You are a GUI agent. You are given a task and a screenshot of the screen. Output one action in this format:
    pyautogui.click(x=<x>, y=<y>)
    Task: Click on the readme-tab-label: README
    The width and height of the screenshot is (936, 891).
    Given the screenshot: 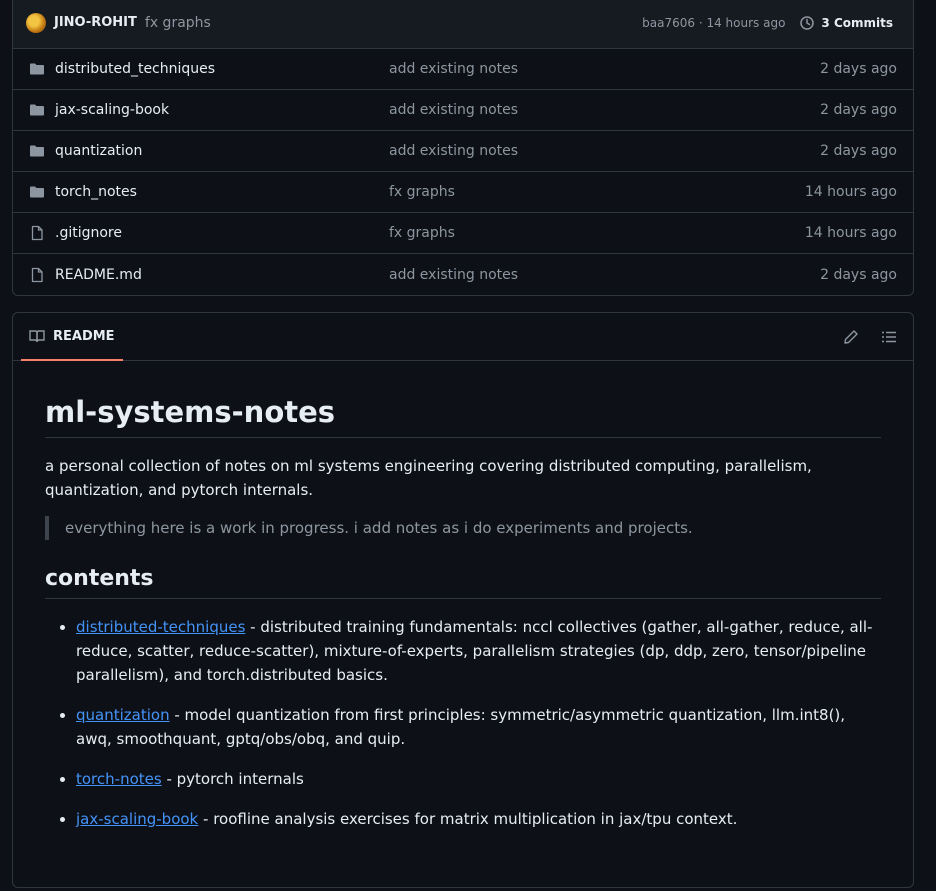 What is the action you would take?
    pyautogui.click(x=84, y=336)
    